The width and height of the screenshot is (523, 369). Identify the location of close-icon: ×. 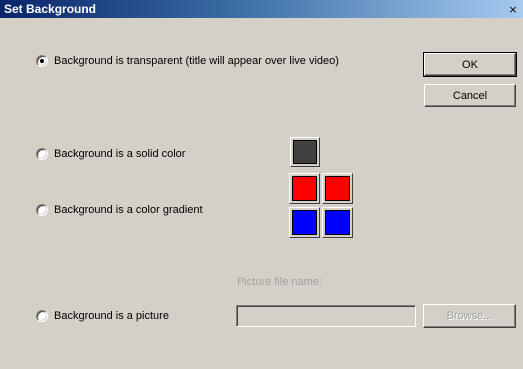
(513, 9).